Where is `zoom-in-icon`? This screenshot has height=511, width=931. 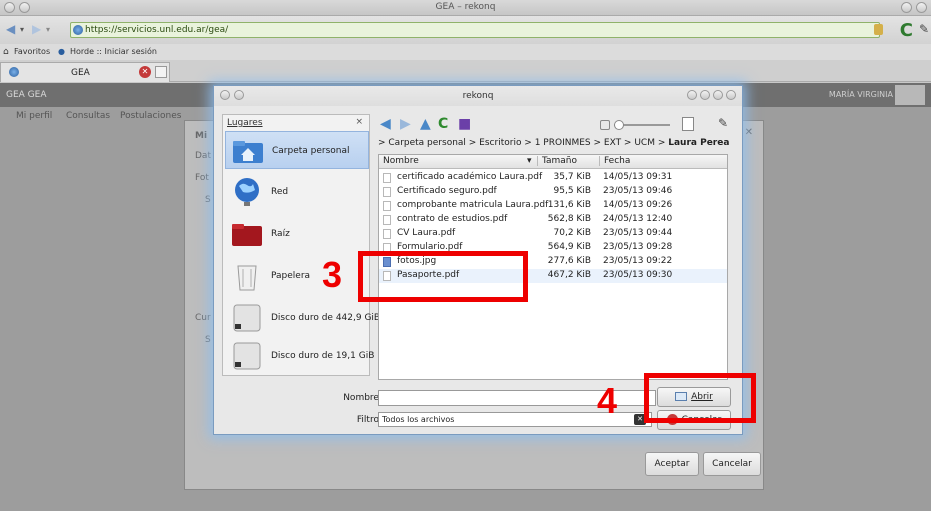
zoom-in-icon is located at coordinates (688, 124).